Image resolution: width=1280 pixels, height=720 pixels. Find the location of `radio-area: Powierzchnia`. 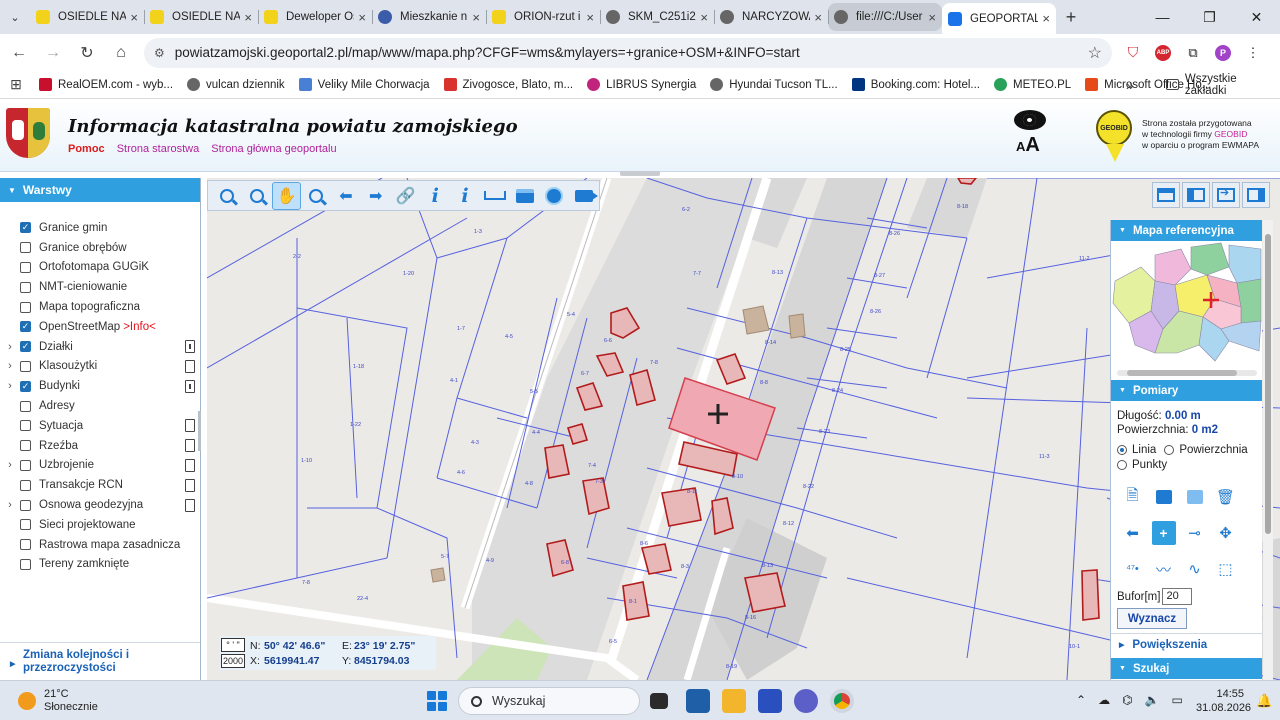

radio-area: Powierzchnia is located at coordinates (1206, 450).